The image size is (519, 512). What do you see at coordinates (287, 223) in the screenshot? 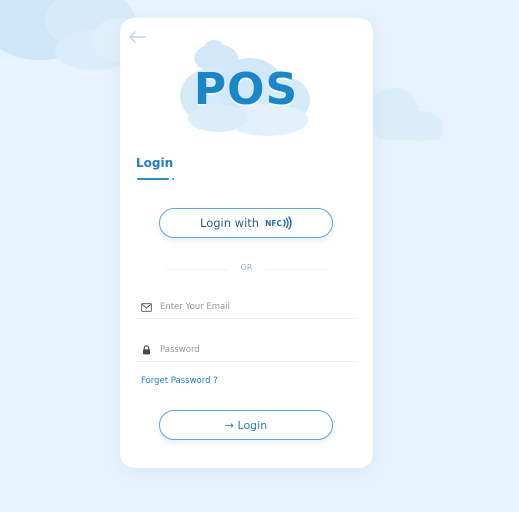
I see `nfc-waves-icon` at bounding box center [287, 223].